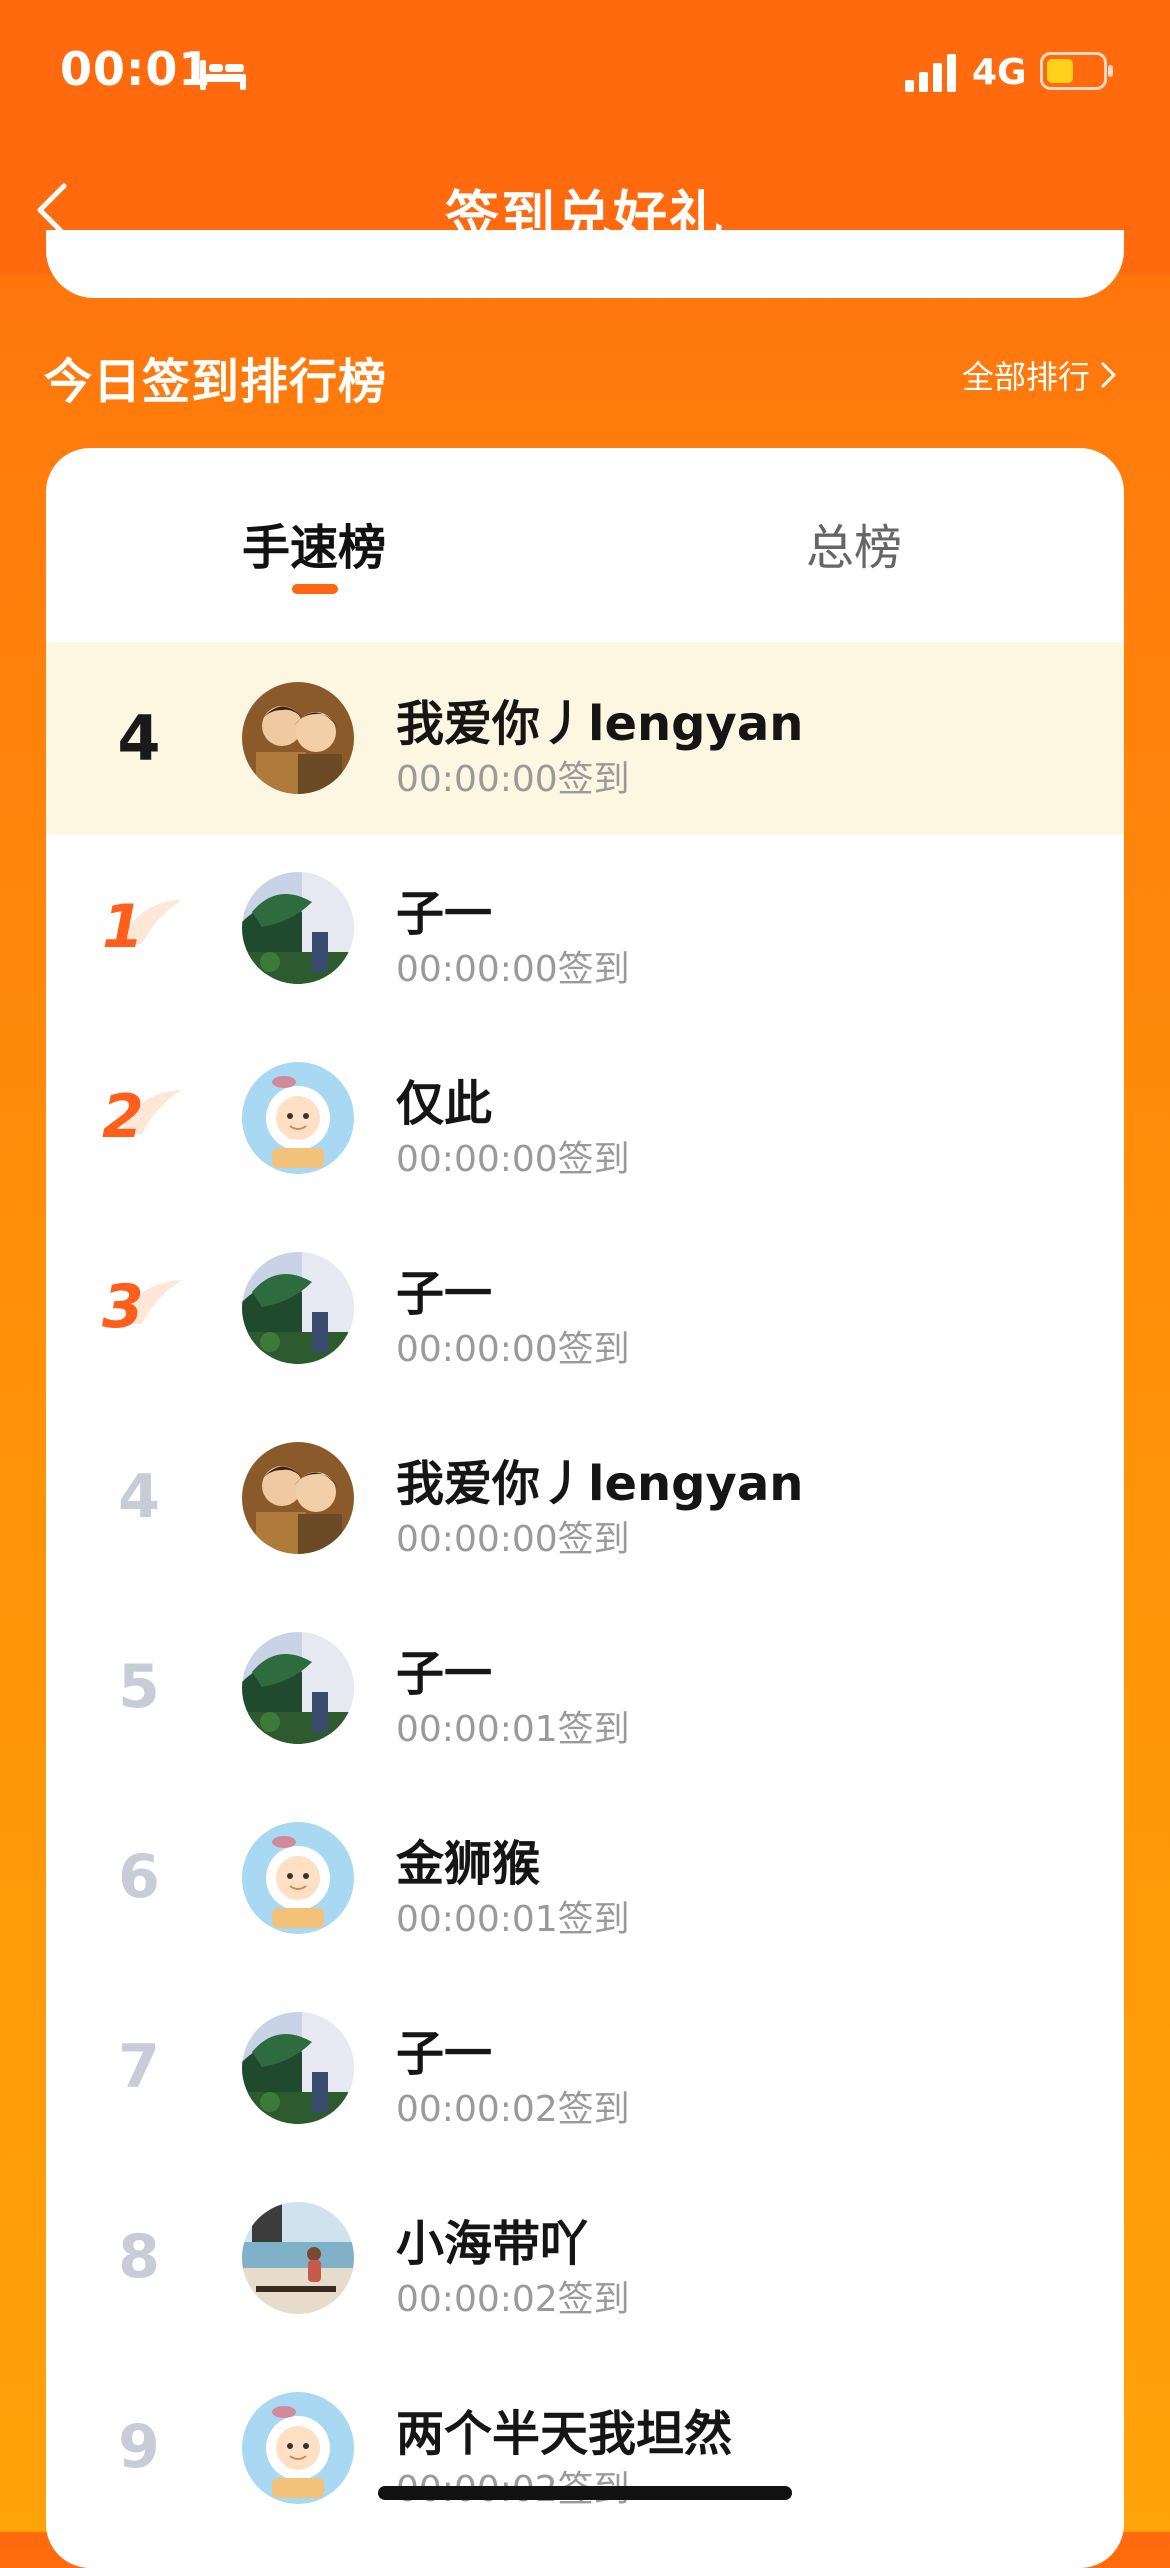 This screenshot has width=1170, height=2568. Describe the element at coordinates (136, 69) in the screenshot. I see `status-time: 00:01` at that location.